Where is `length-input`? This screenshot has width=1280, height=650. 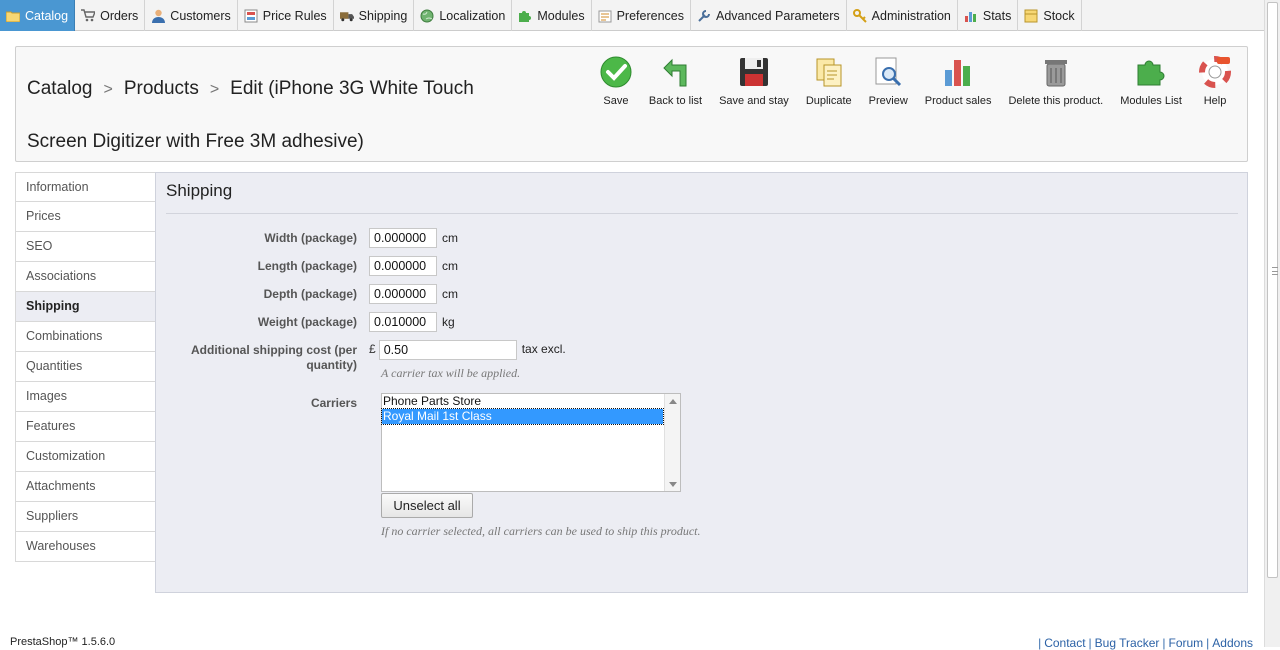 length-input is located at coordinates (403, 266).